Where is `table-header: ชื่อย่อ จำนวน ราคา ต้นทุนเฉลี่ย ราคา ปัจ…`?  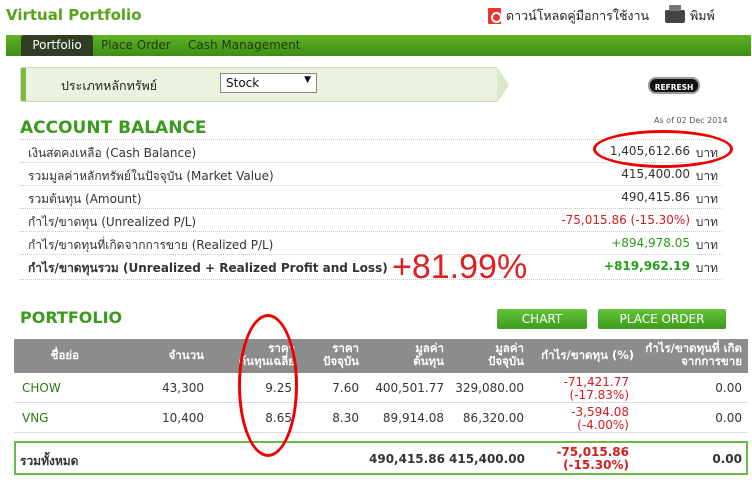
table-header: ชื่อย่อ จำนวน ราคา ต้นทุนเฉลี่ย ราคา ปัจ… is located at coordinates (381, 356).